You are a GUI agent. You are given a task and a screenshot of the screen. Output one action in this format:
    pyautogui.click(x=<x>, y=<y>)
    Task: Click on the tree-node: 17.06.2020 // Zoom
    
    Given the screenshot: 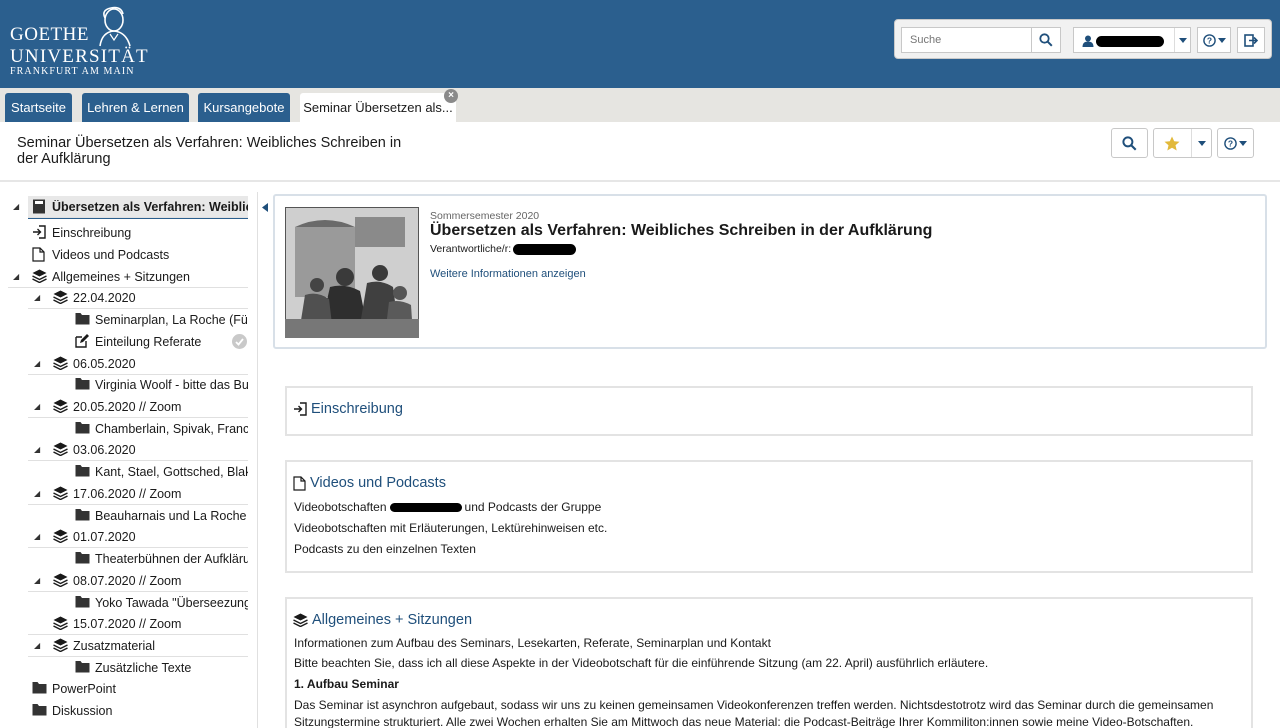 What is the action you would take?
    pyautogui.click(x=160, y=493)
    